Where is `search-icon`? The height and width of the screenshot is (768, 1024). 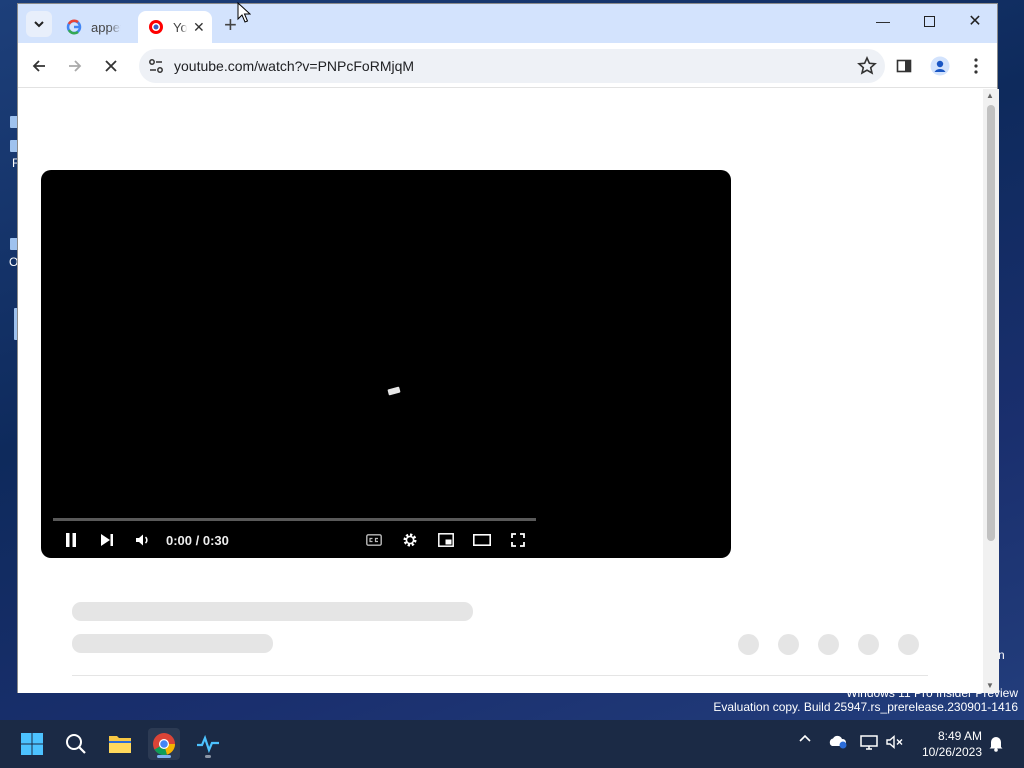 search-icon is located at coordinates (76, 744).